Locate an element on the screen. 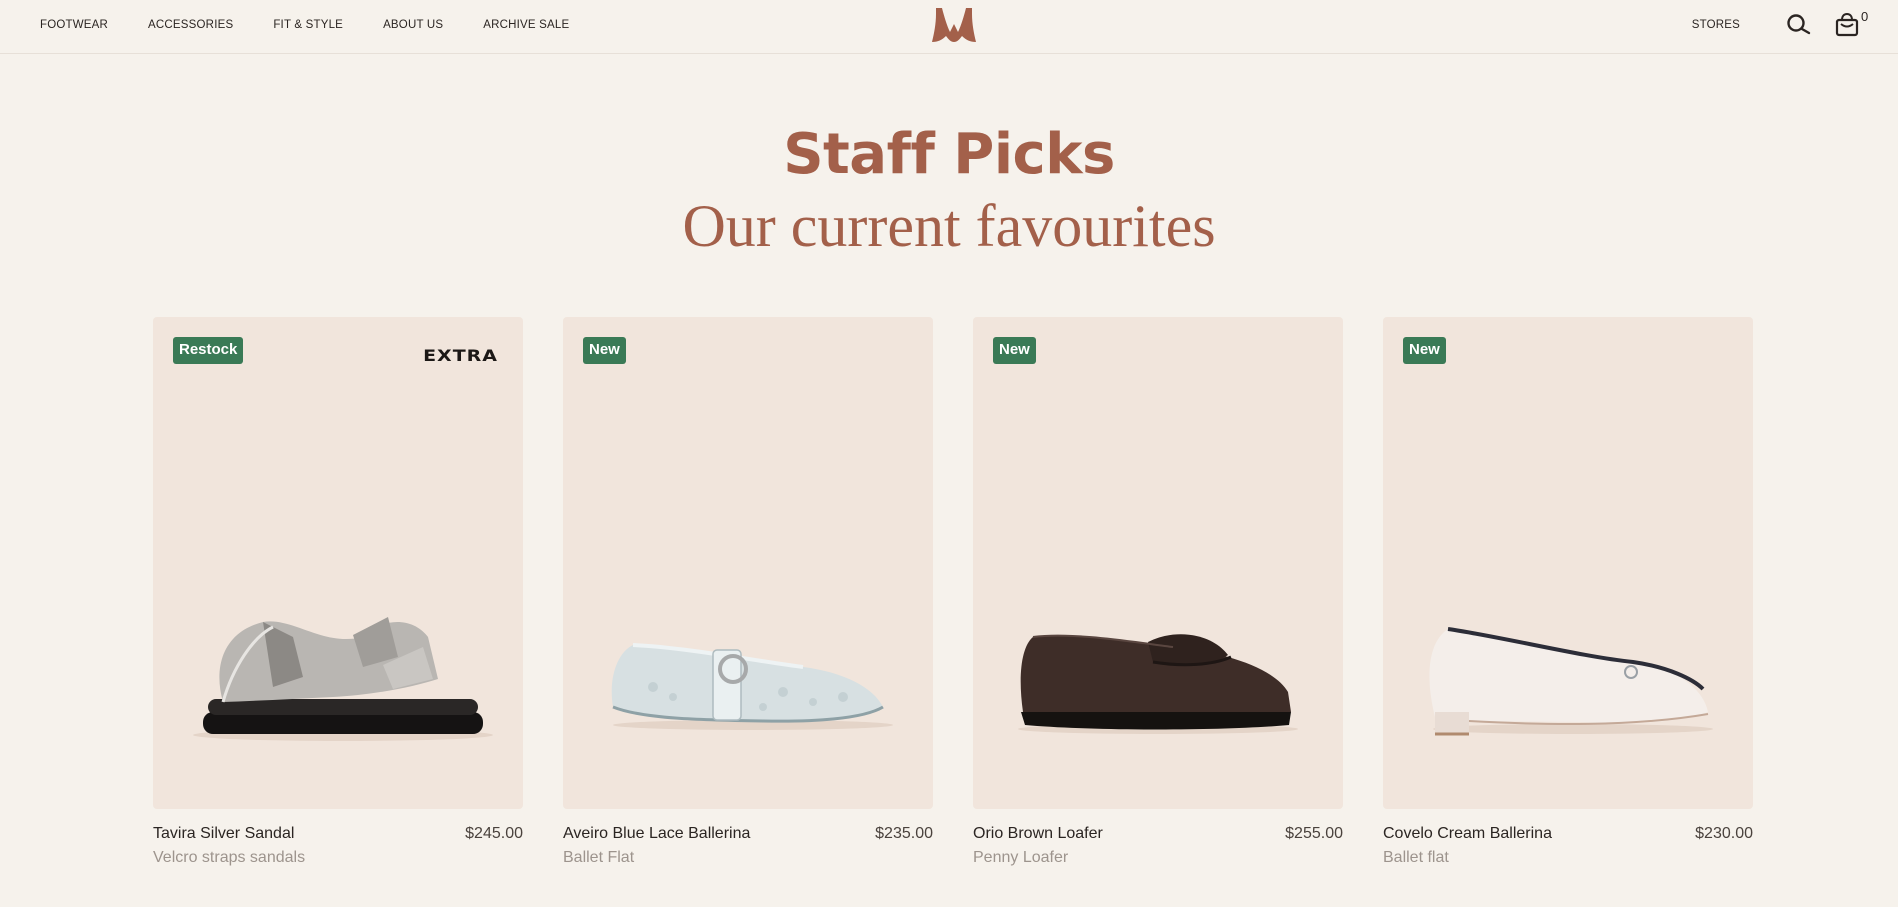 Image resolution: width=1898 pixels, height=907 pixels. product-price: $230.00 is located at coordinates (1724, 833).